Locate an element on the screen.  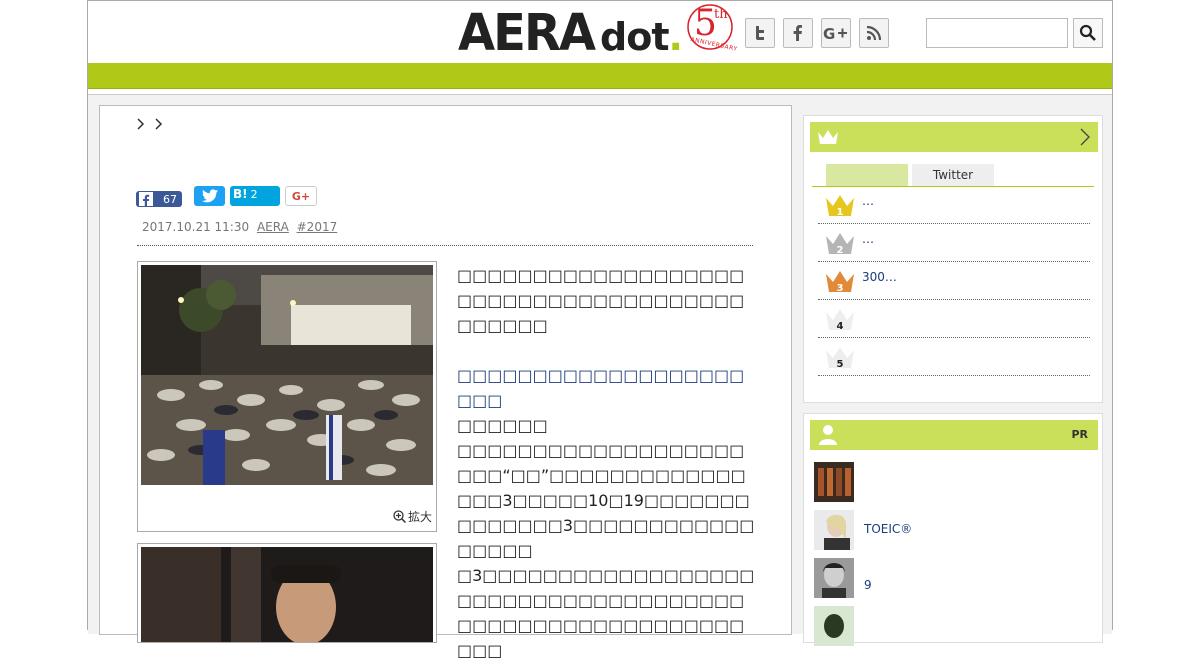
person-icon is located at coordinates (828, 435).